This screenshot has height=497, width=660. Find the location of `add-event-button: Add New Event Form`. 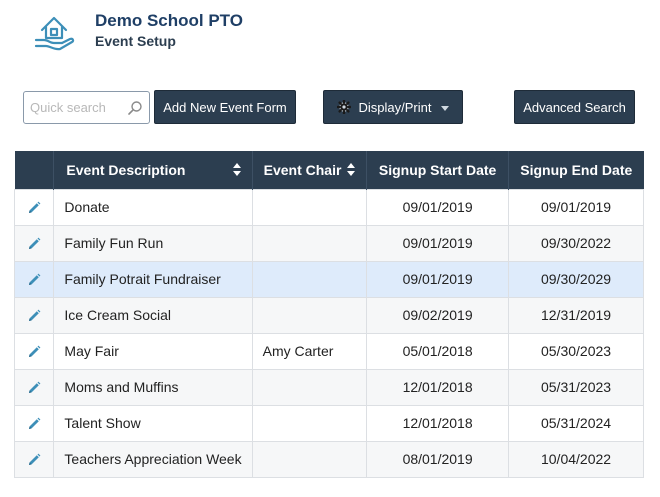

add-event-button: Add New Event Form is located at coordinates (225, 107).